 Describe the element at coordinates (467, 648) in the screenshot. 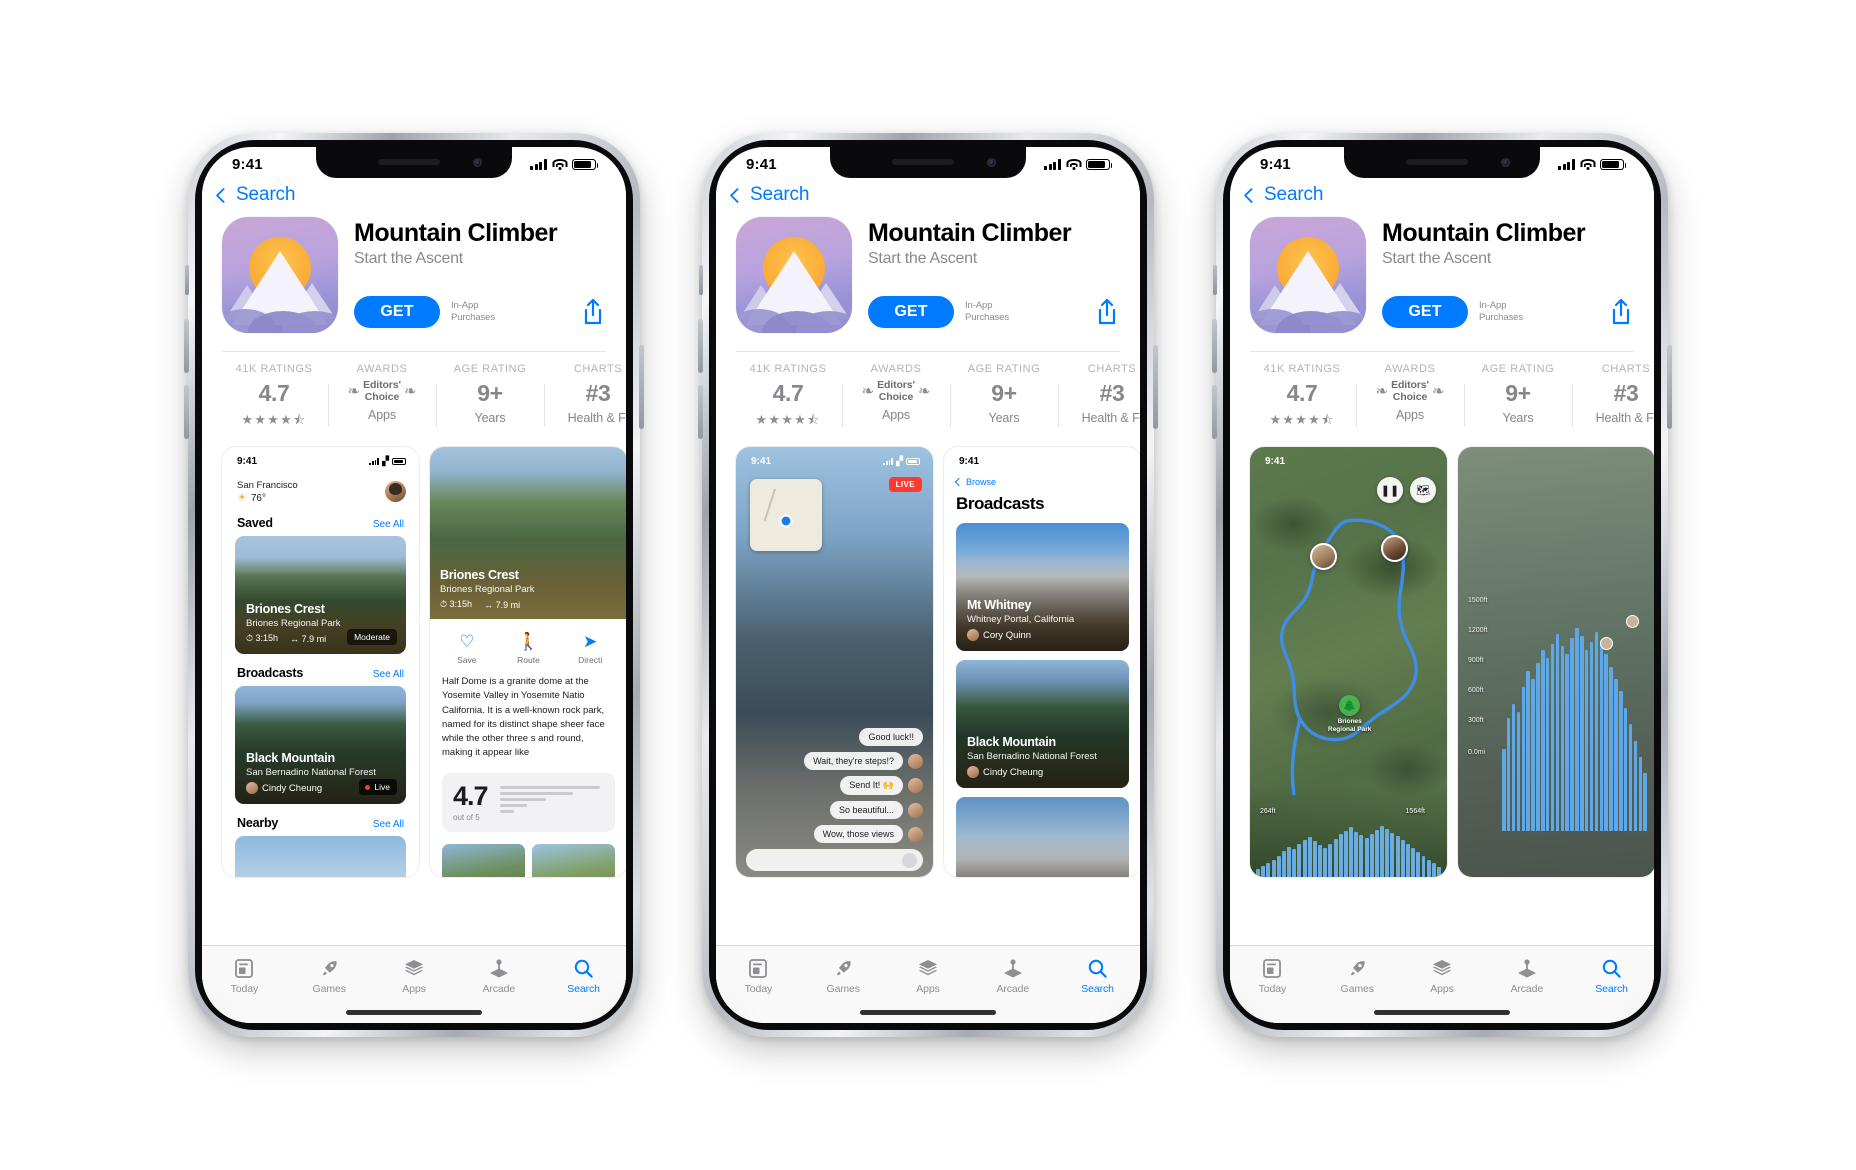

I see `action-save: ♡ Save` at that location.